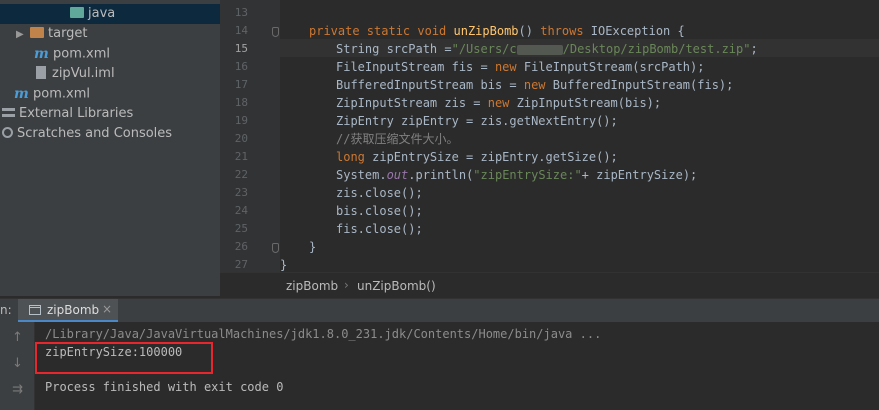 Image resolution: width=879 pixels, height=410 pixels. I want to click on tree-item-pom-module: m pom.xml, so click(72, 54).